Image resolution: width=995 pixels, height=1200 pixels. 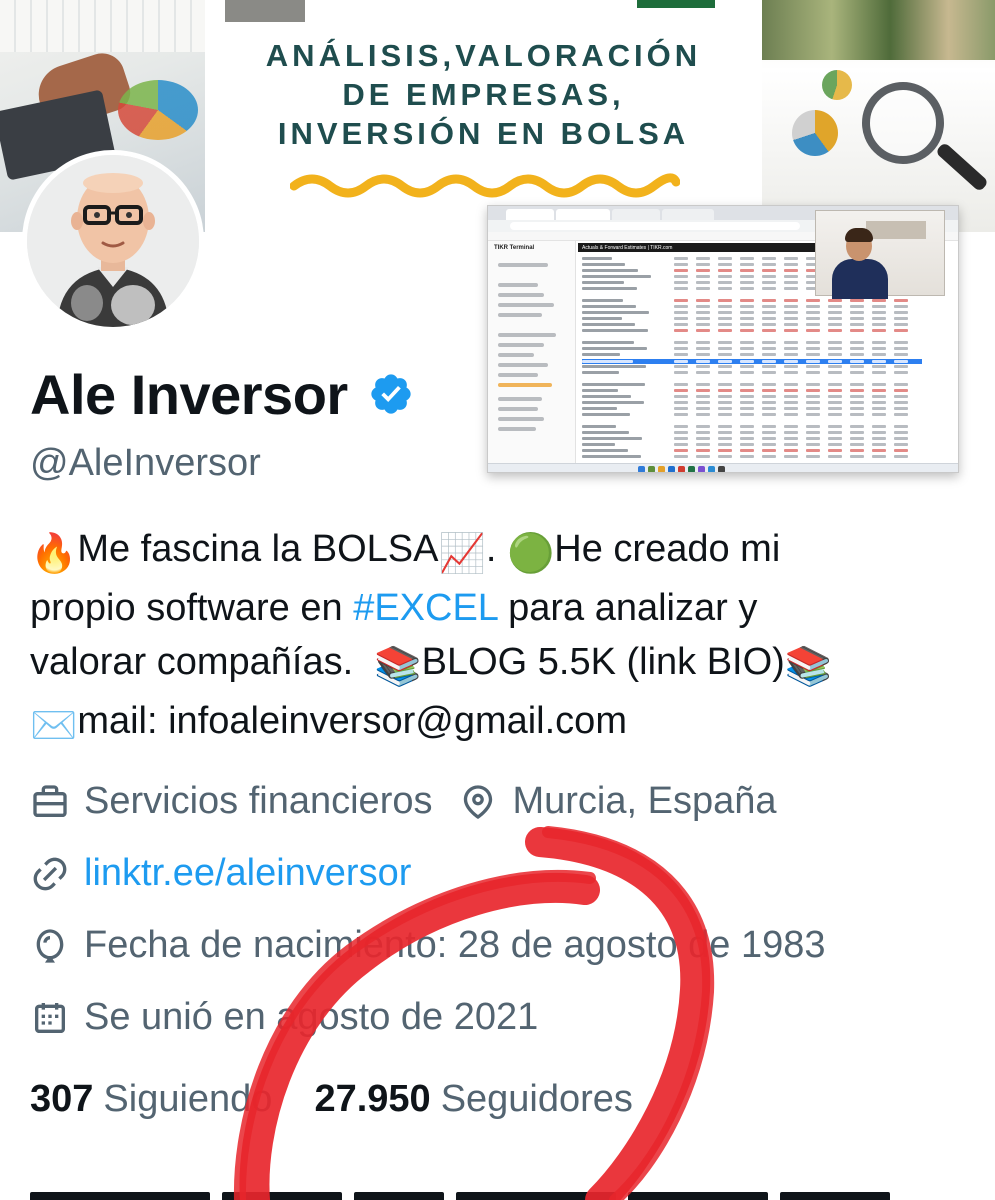 I want to click on profile-location: Murcia, España, so click(x=617, y=801).